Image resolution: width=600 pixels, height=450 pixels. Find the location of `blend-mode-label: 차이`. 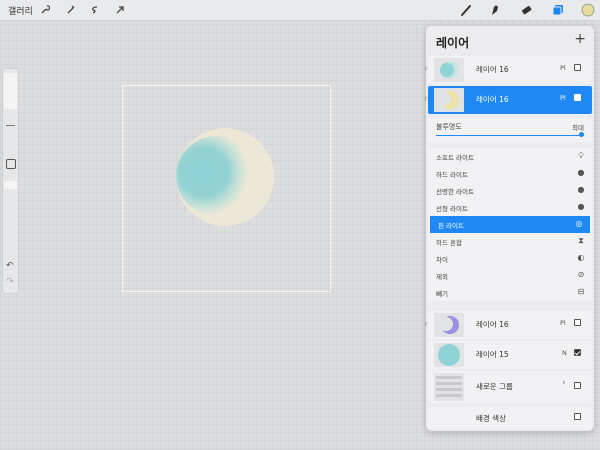

blend-mode-label: 차이 is located at coordinates (442, 260).